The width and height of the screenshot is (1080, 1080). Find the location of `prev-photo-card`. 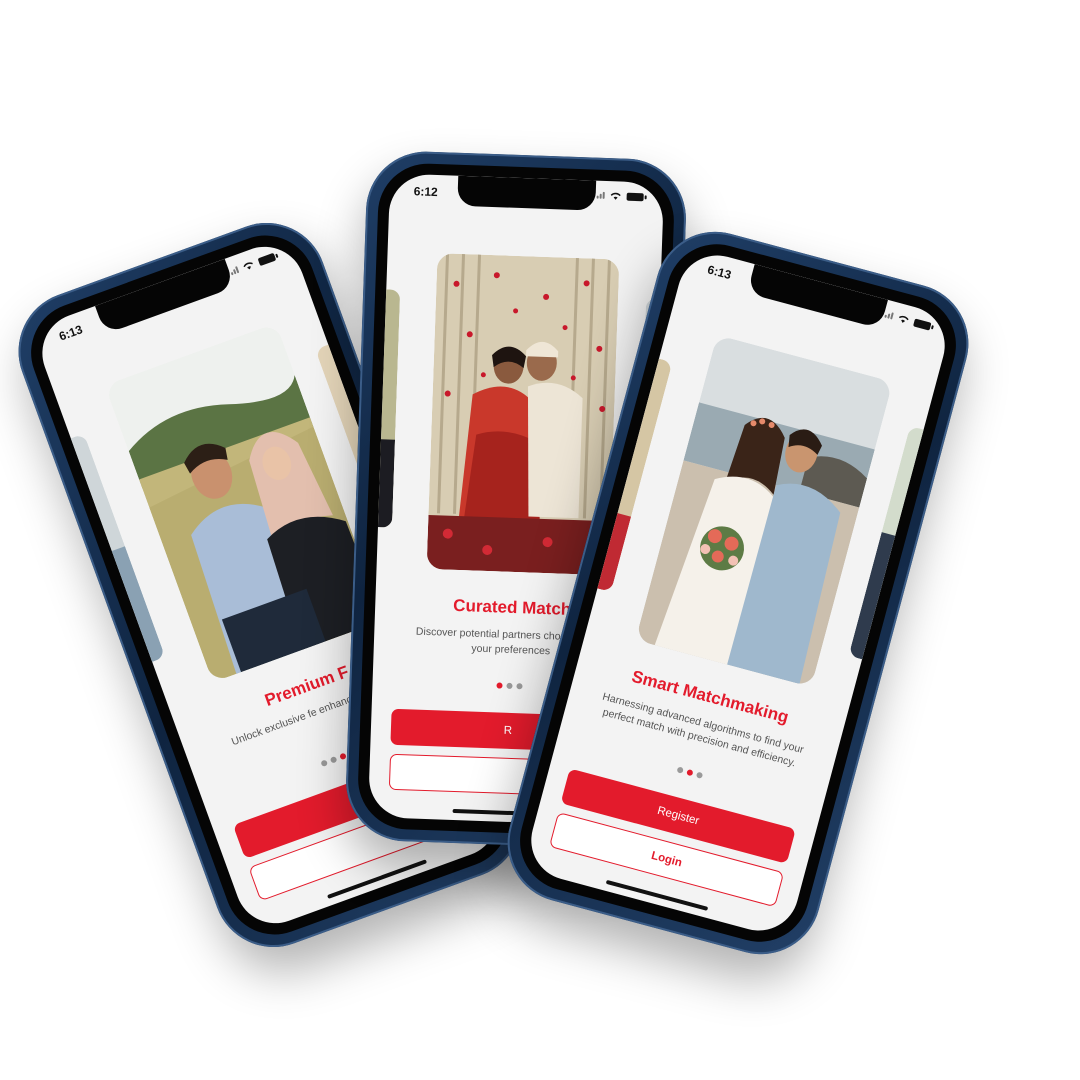

prev-photo-card is located at coordinates (384, 408).